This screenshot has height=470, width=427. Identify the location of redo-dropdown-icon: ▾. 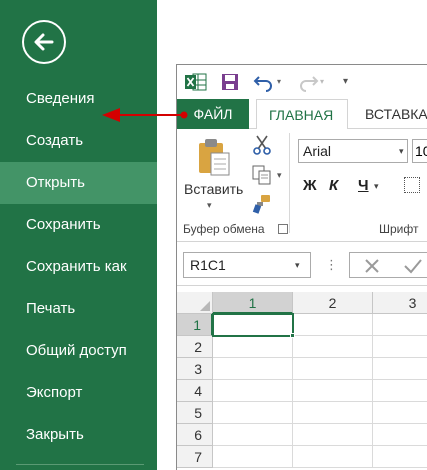
(322, 82).